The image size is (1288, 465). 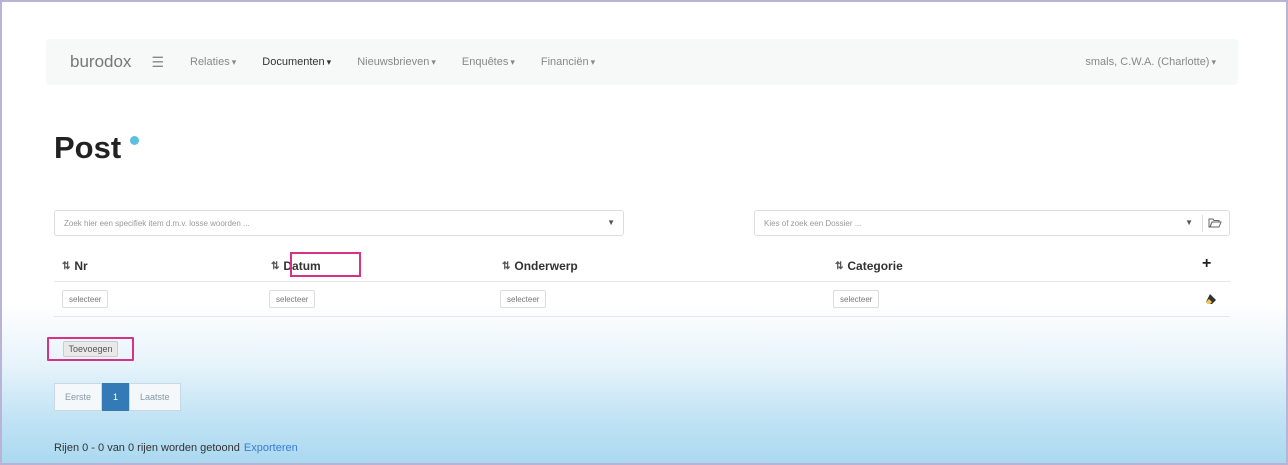 I want to click on page-title: Post, so click(x=88, y=147).